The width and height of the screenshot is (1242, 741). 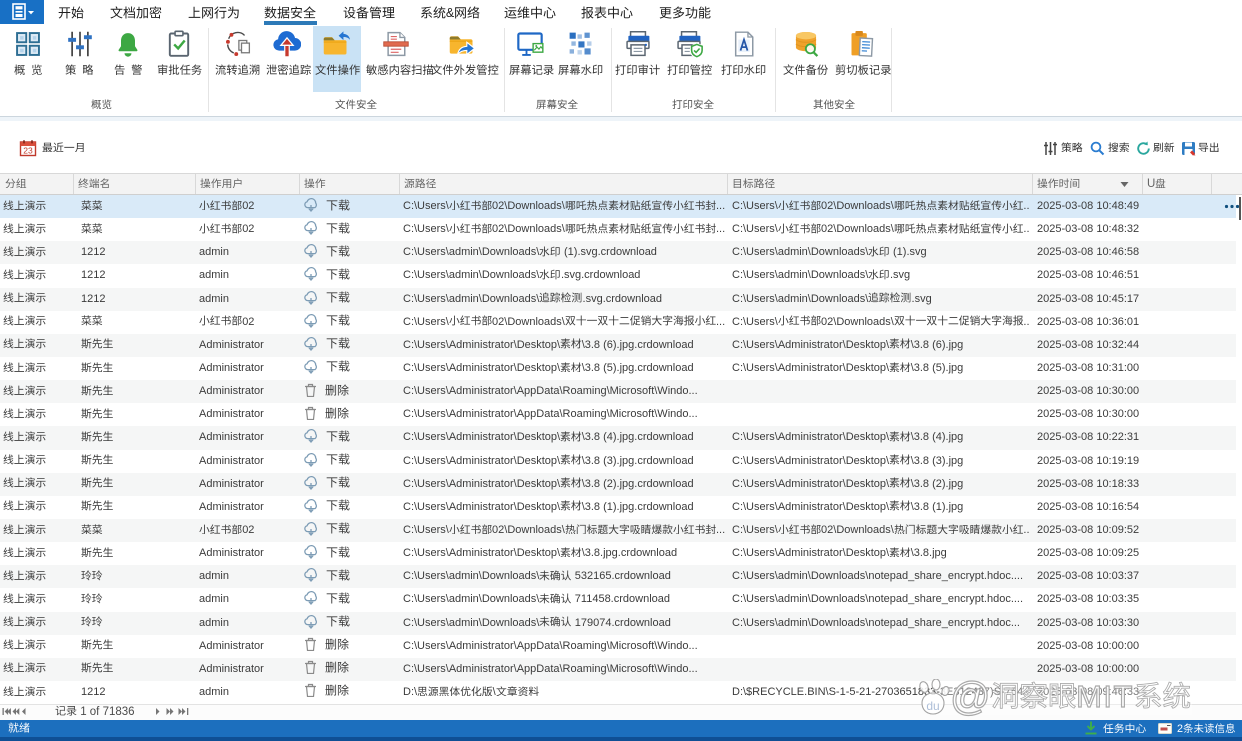 What do you see at coordinates (28, 151) in the screenshot?
I see `svg-text: 23` at bounding box center [28, 151].